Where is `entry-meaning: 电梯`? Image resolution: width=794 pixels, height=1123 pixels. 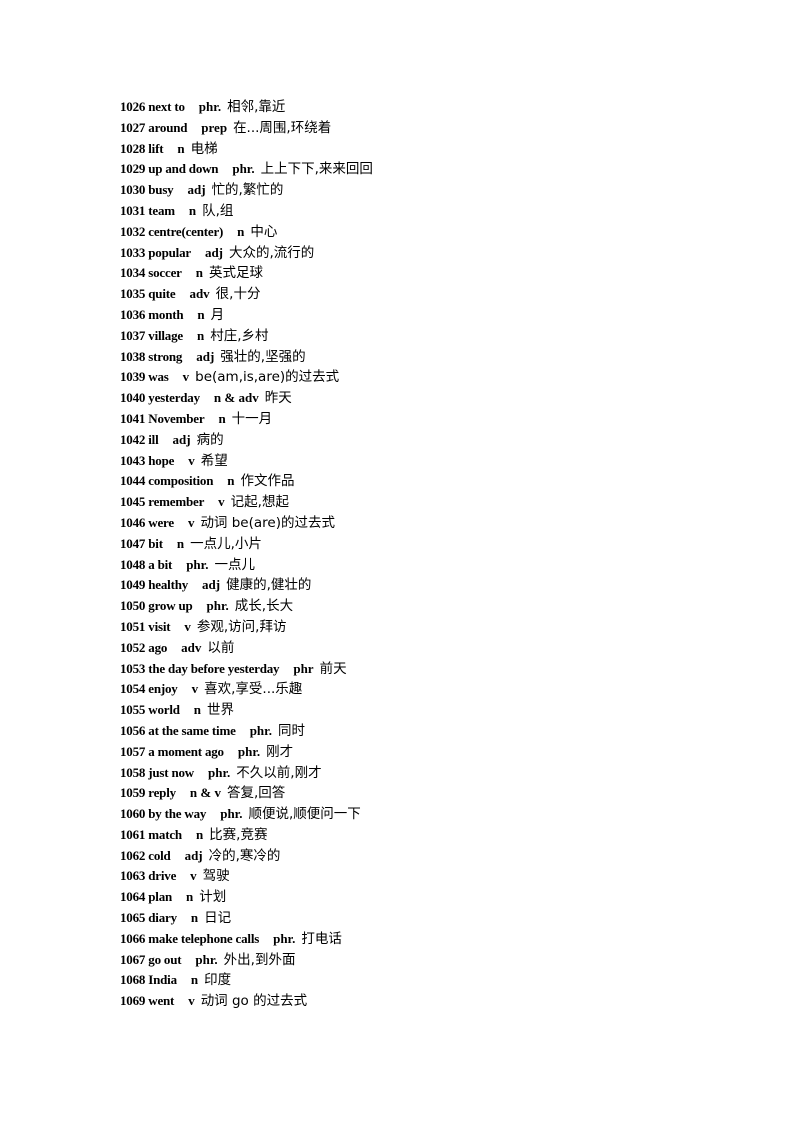 entry-meaning: 电梯 is located at coordinates (204, 148).